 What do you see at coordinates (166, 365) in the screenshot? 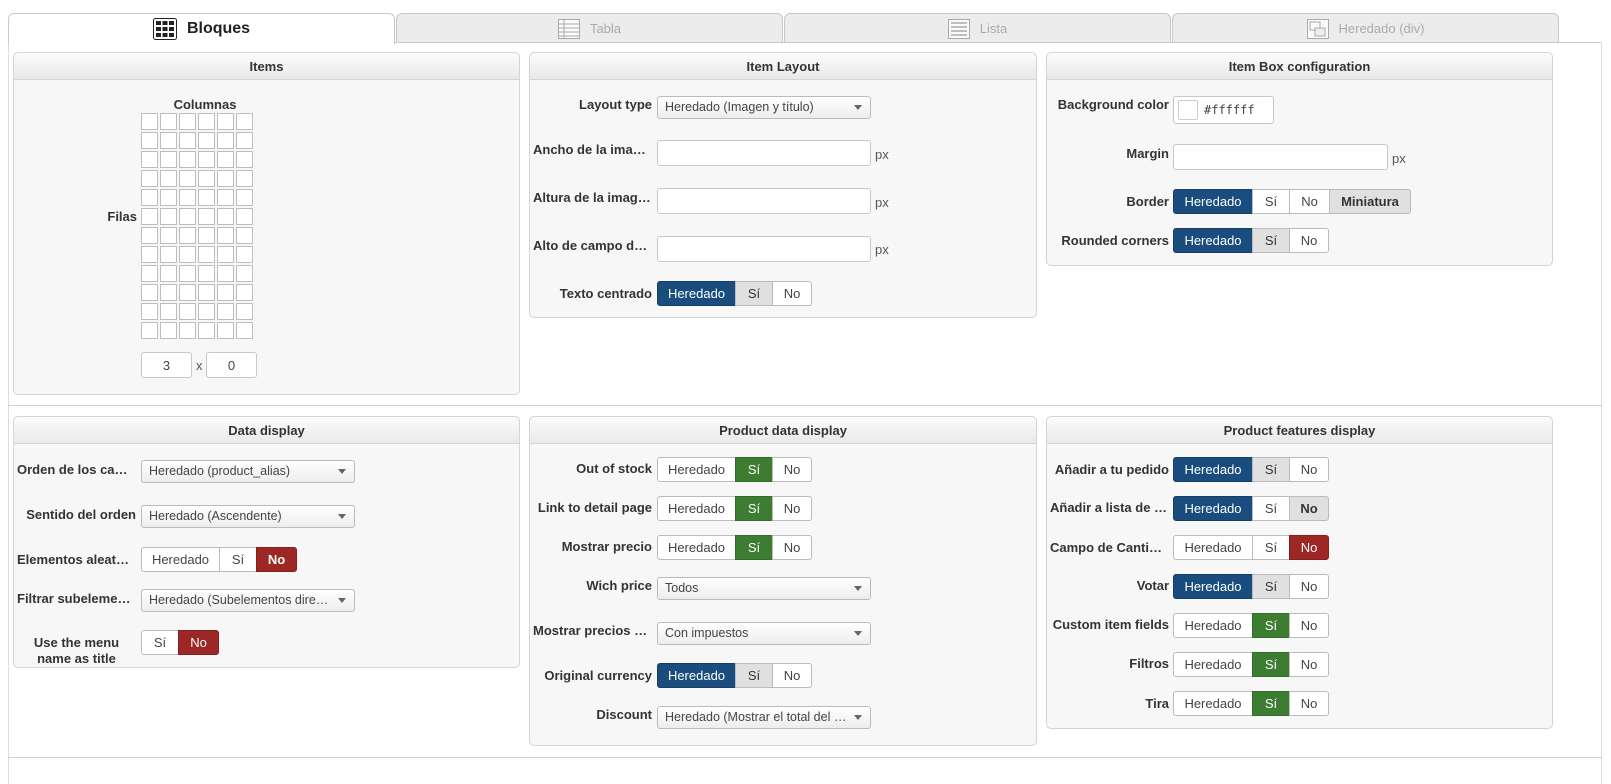
I see `columns-input` at bounding box center [166, 365].